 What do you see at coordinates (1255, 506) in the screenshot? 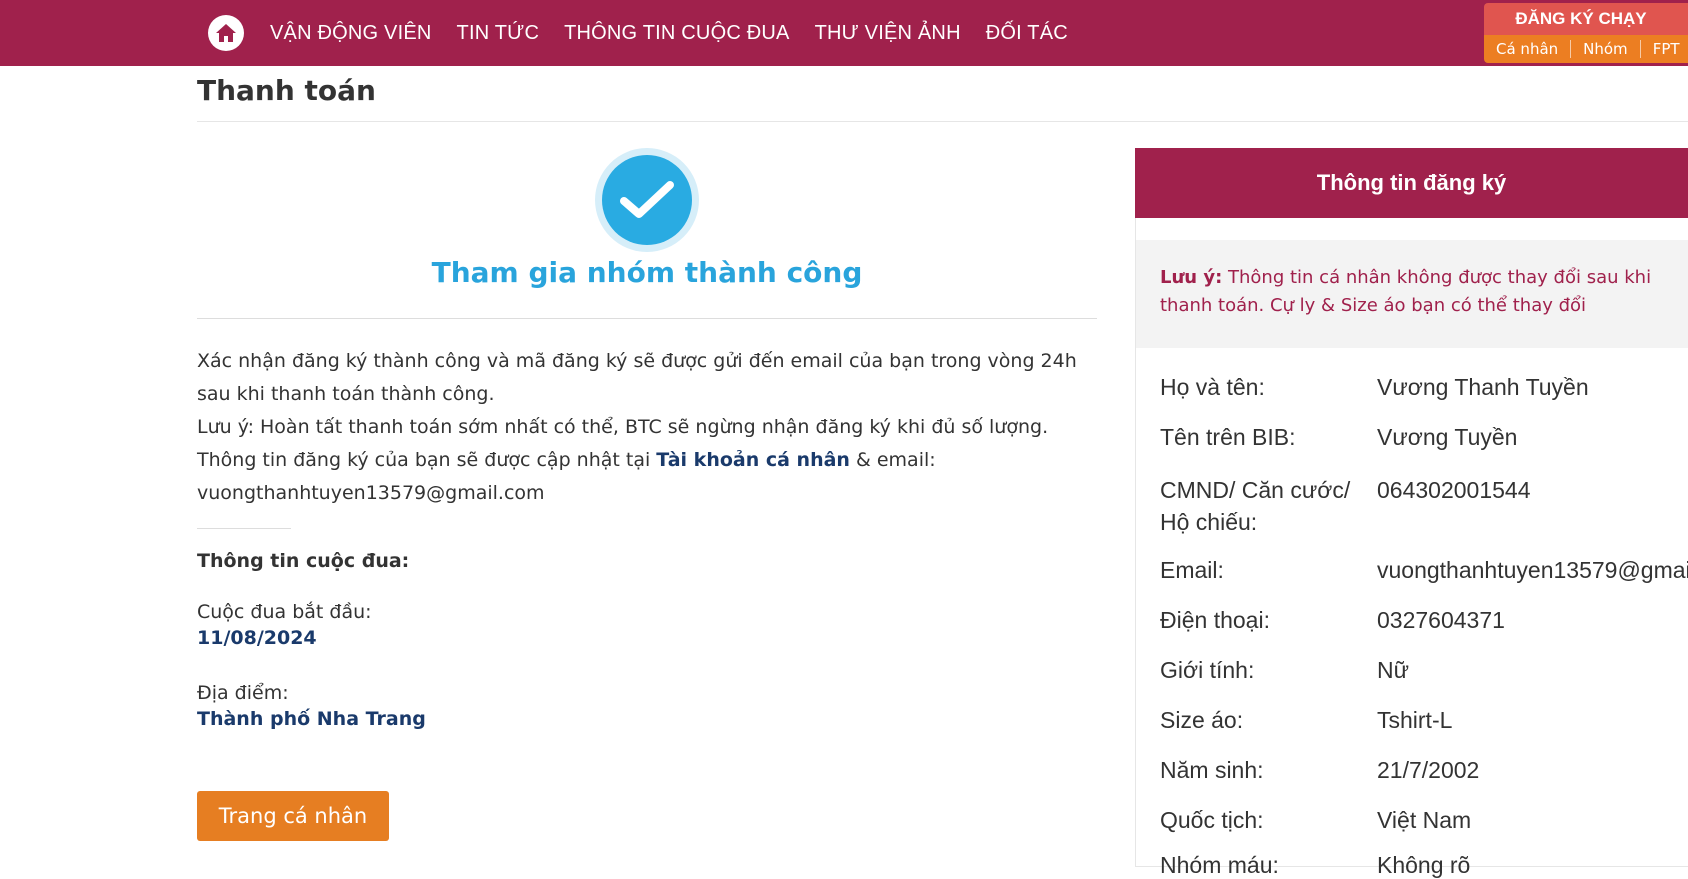
I see `label-id-number: CMND/ Căn cước/ Hộ chiếu:` at bounding box center [1255, 506].